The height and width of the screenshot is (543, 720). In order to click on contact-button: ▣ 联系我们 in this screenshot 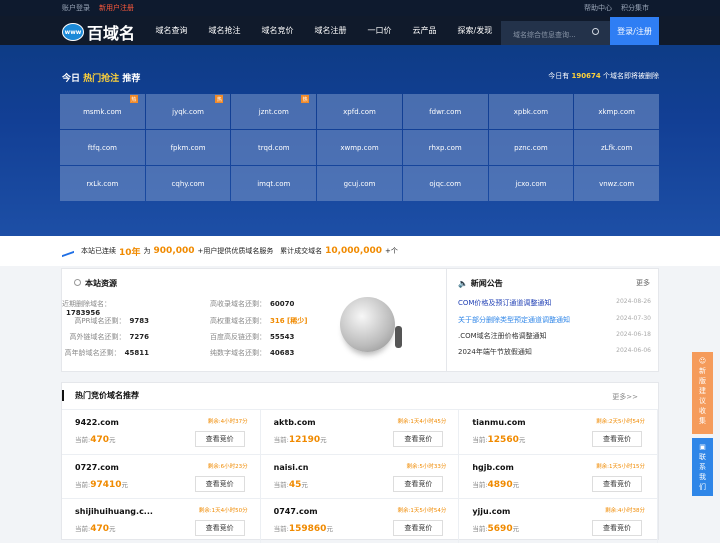, I will do `click(702, 467)`.